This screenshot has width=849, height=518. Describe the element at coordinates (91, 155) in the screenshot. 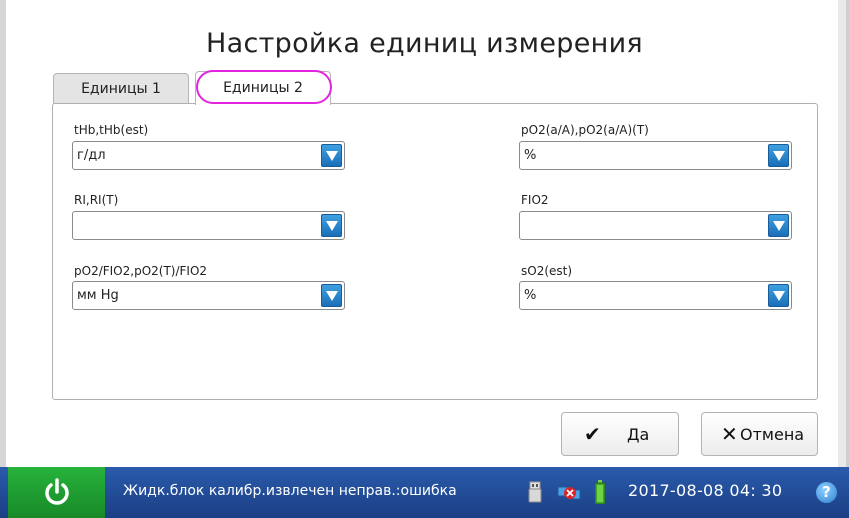

I see `select-thb-value: г/дл` at that location.